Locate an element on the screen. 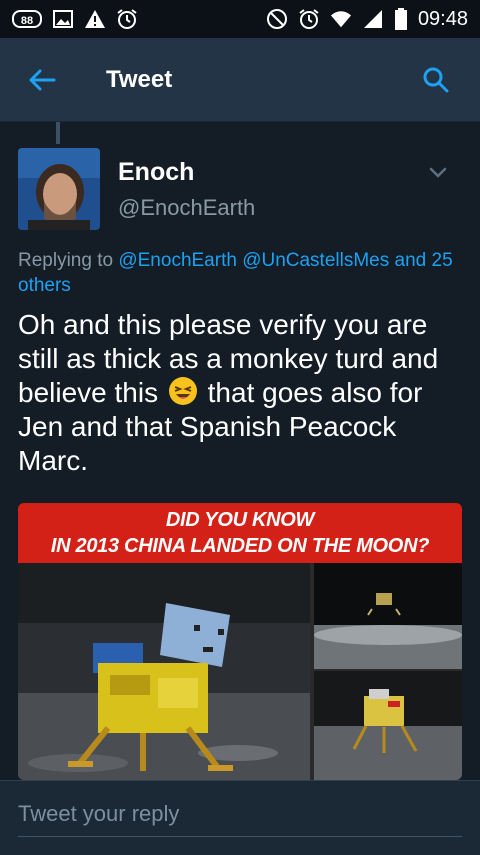 This screenshot has width=480, height=855. status-bar-right: 09:48 is located at coordinates (367, 19).